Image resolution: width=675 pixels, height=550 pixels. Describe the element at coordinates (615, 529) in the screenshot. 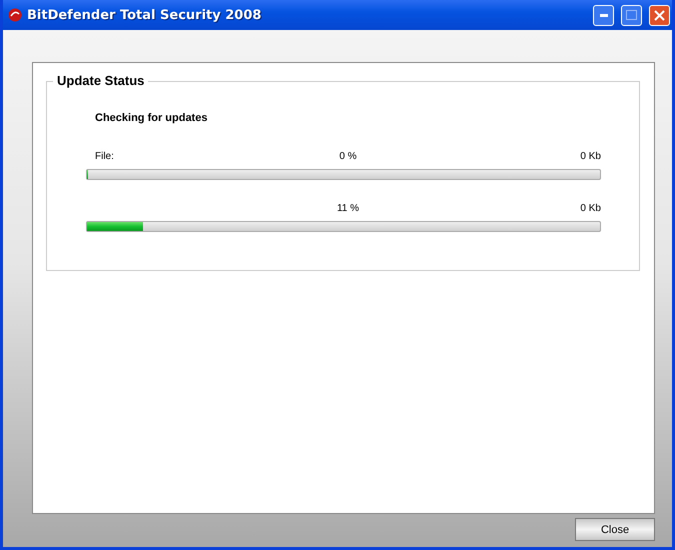

I see `close-button: Close` at that location.